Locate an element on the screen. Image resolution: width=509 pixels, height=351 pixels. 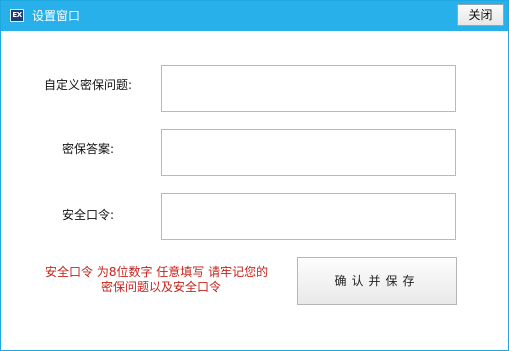
notice-line-2: 密保问题以及安全口令 is located at coordinates (161, 287).